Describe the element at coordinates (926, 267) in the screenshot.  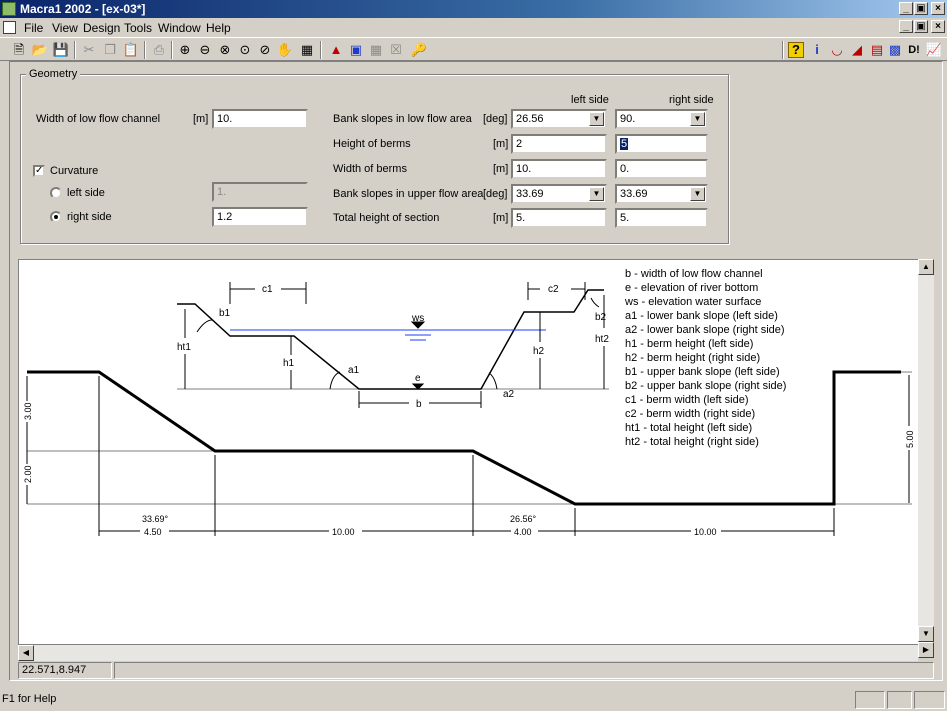
I see `scroll-up-arrow-icon: ▲` at that location.